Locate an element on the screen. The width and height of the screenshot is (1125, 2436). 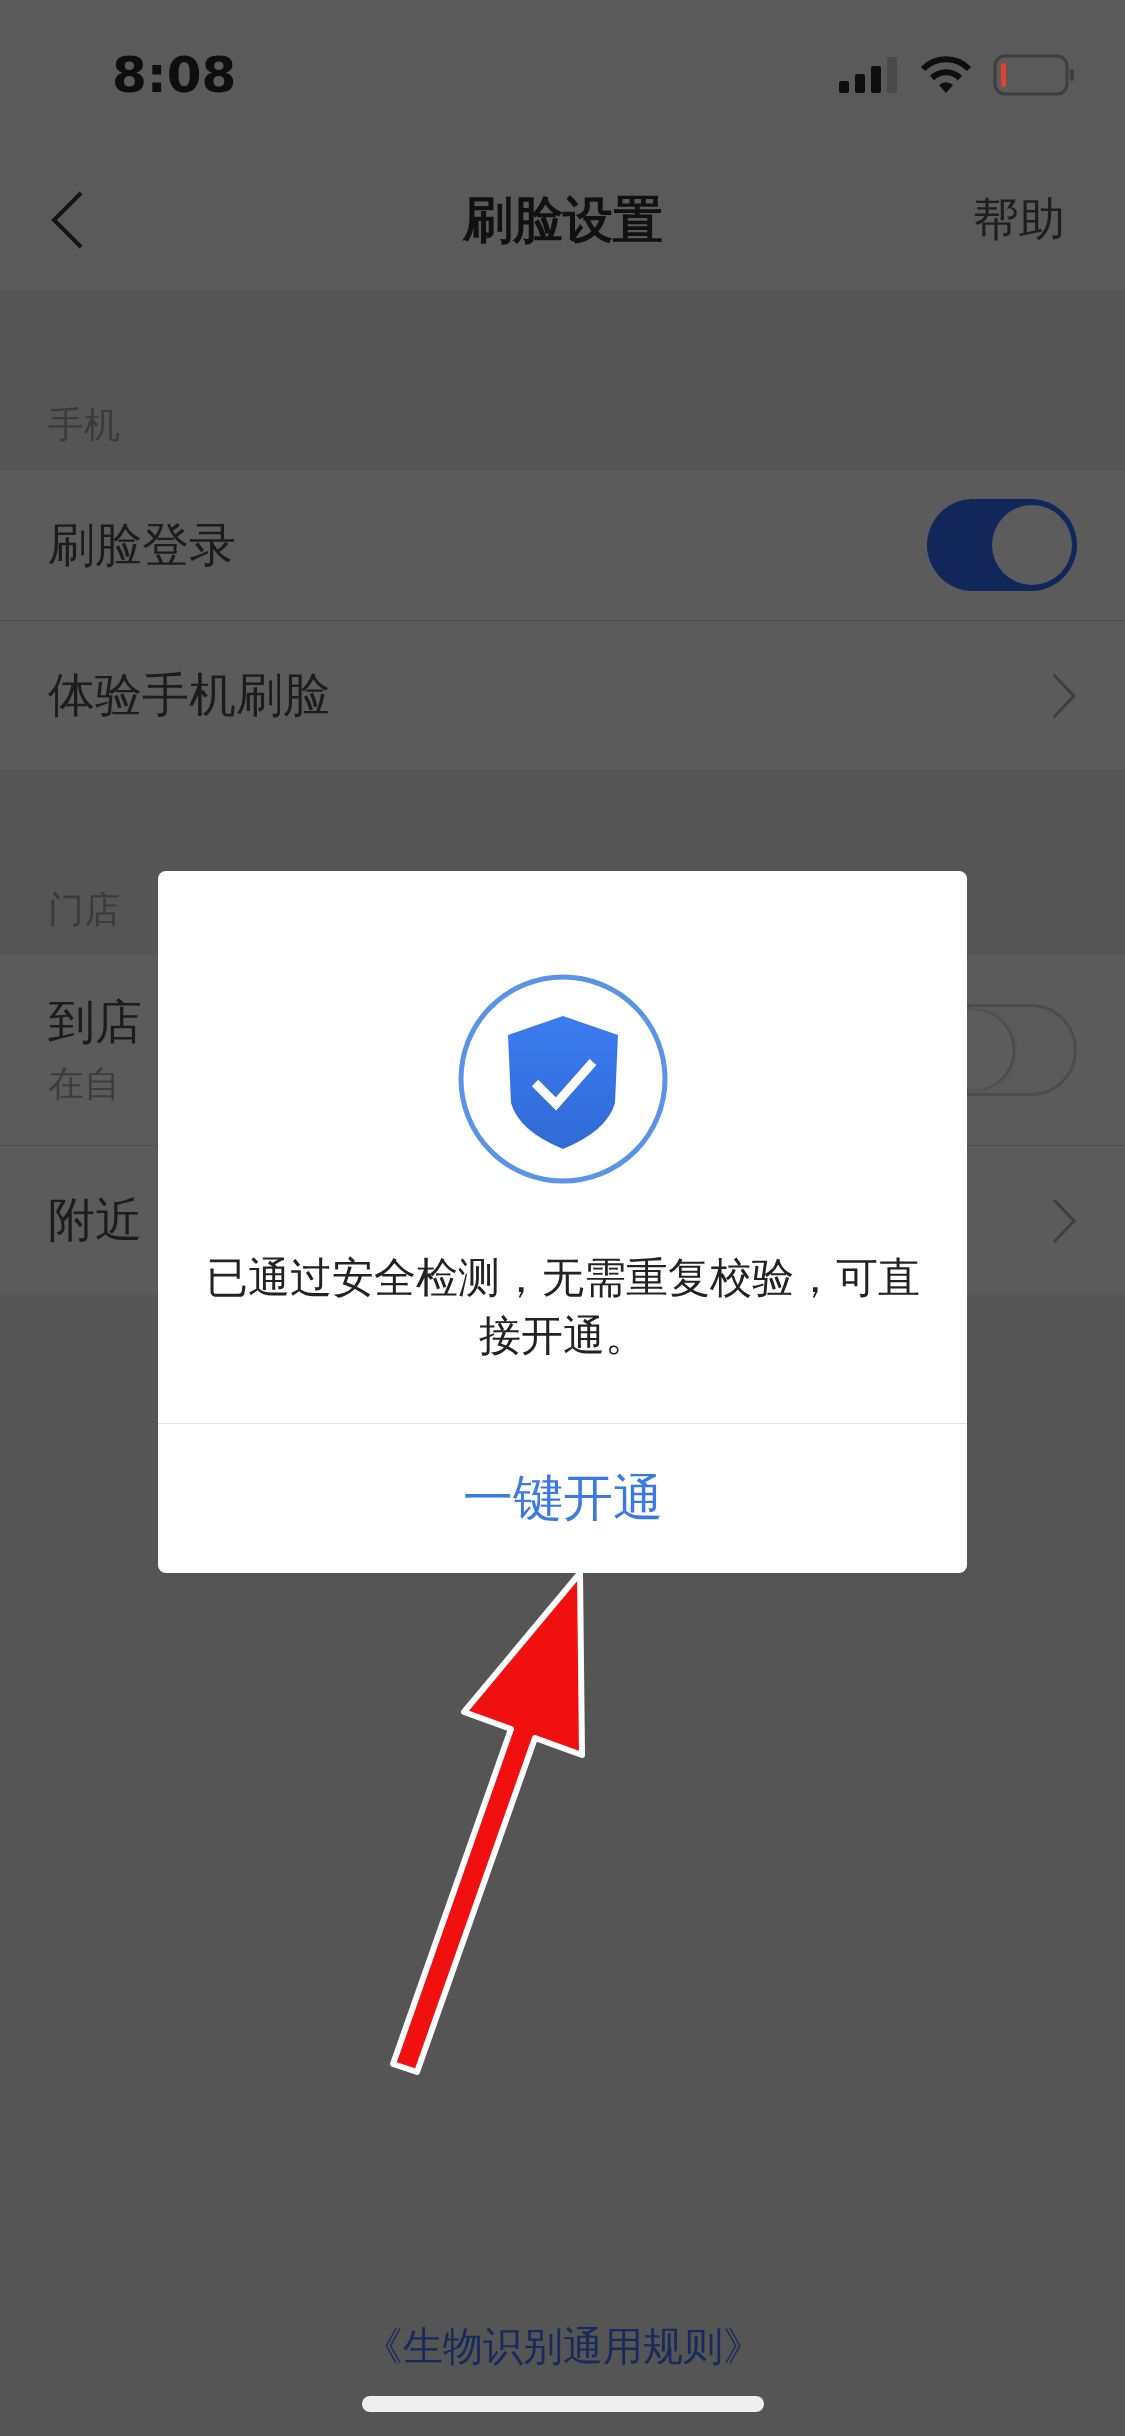
status-time: 8:08 is located at coordinates (175, 75).